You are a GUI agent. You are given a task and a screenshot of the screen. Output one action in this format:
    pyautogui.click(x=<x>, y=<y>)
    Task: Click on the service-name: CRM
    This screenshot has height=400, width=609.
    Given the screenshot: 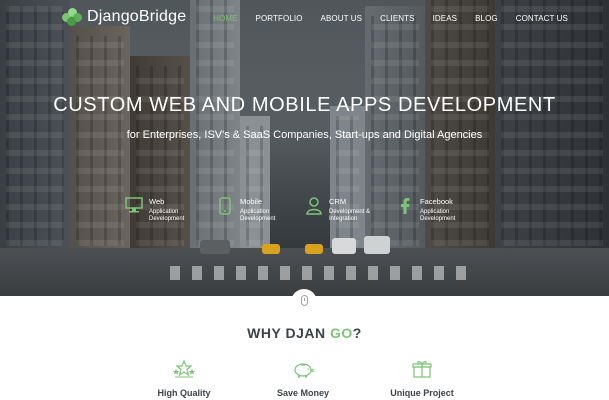 What is the action you would take?
    pyautogui.click(x=338, y=201)
    